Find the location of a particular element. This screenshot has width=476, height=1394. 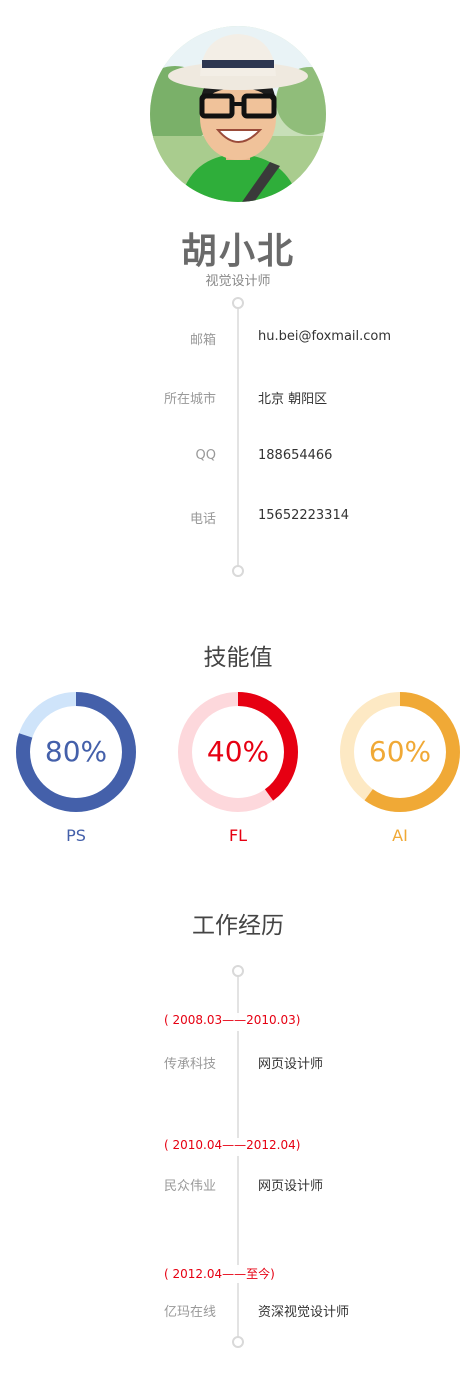

email-value: hu.bei@foxmail.com is located at coordinates (324, 336).